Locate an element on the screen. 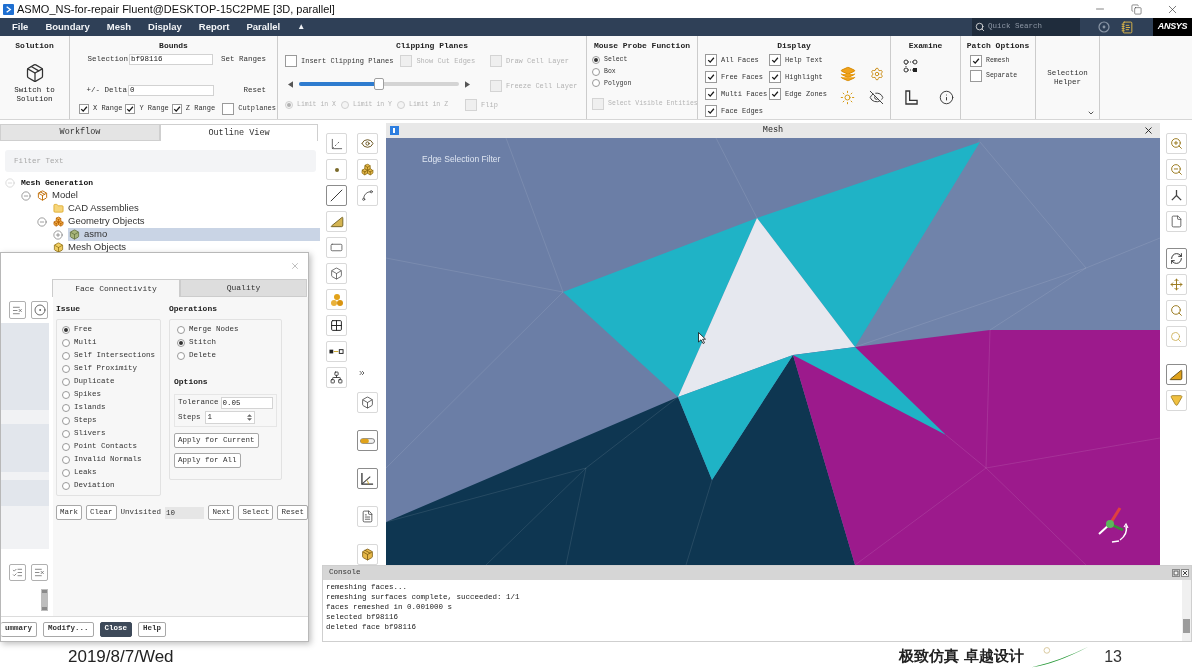 Image resolution: width=1192 pixels, height=671 pixels. l-shape-button is located at coordinates (911, 97).